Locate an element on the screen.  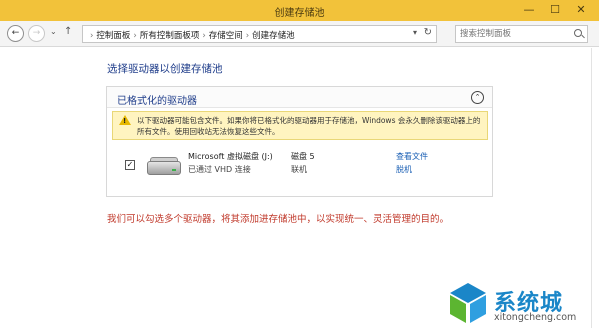
drive-name: Microsoft 虚拟磁盘 (J:) is located at coordinates (230, 156).